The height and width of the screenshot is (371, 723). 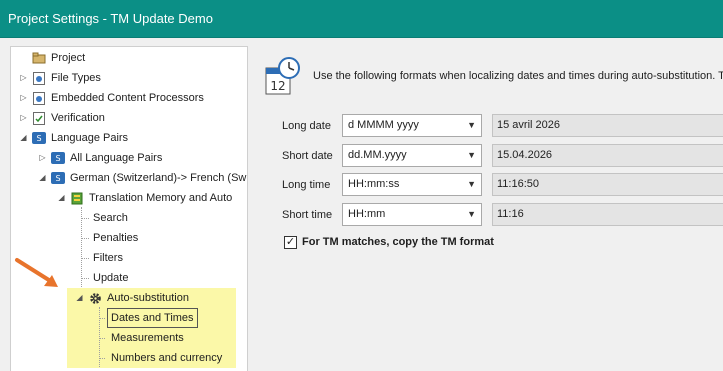 I want to click on tree-item-measurements: Measurements, so click(x=141, y=338).